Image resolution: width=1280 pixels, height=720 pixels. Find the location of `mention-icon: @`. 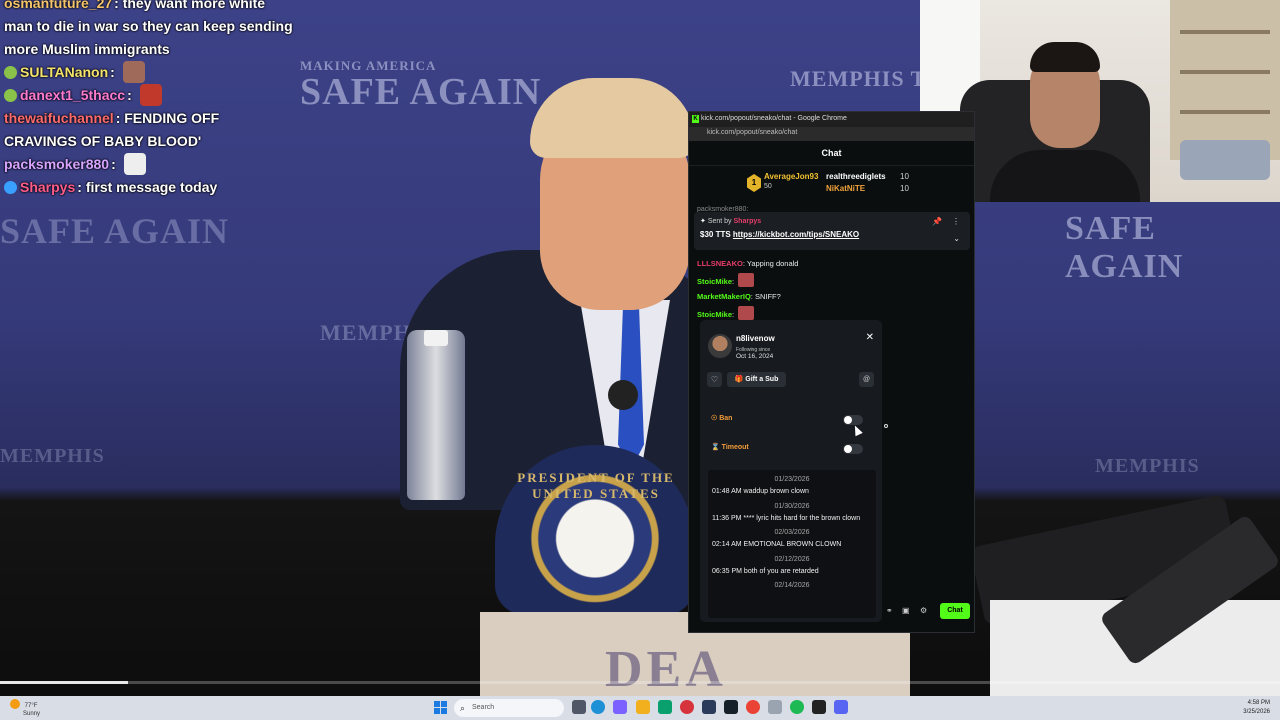

mention-icon: @ is located at coordinates (866, 379).